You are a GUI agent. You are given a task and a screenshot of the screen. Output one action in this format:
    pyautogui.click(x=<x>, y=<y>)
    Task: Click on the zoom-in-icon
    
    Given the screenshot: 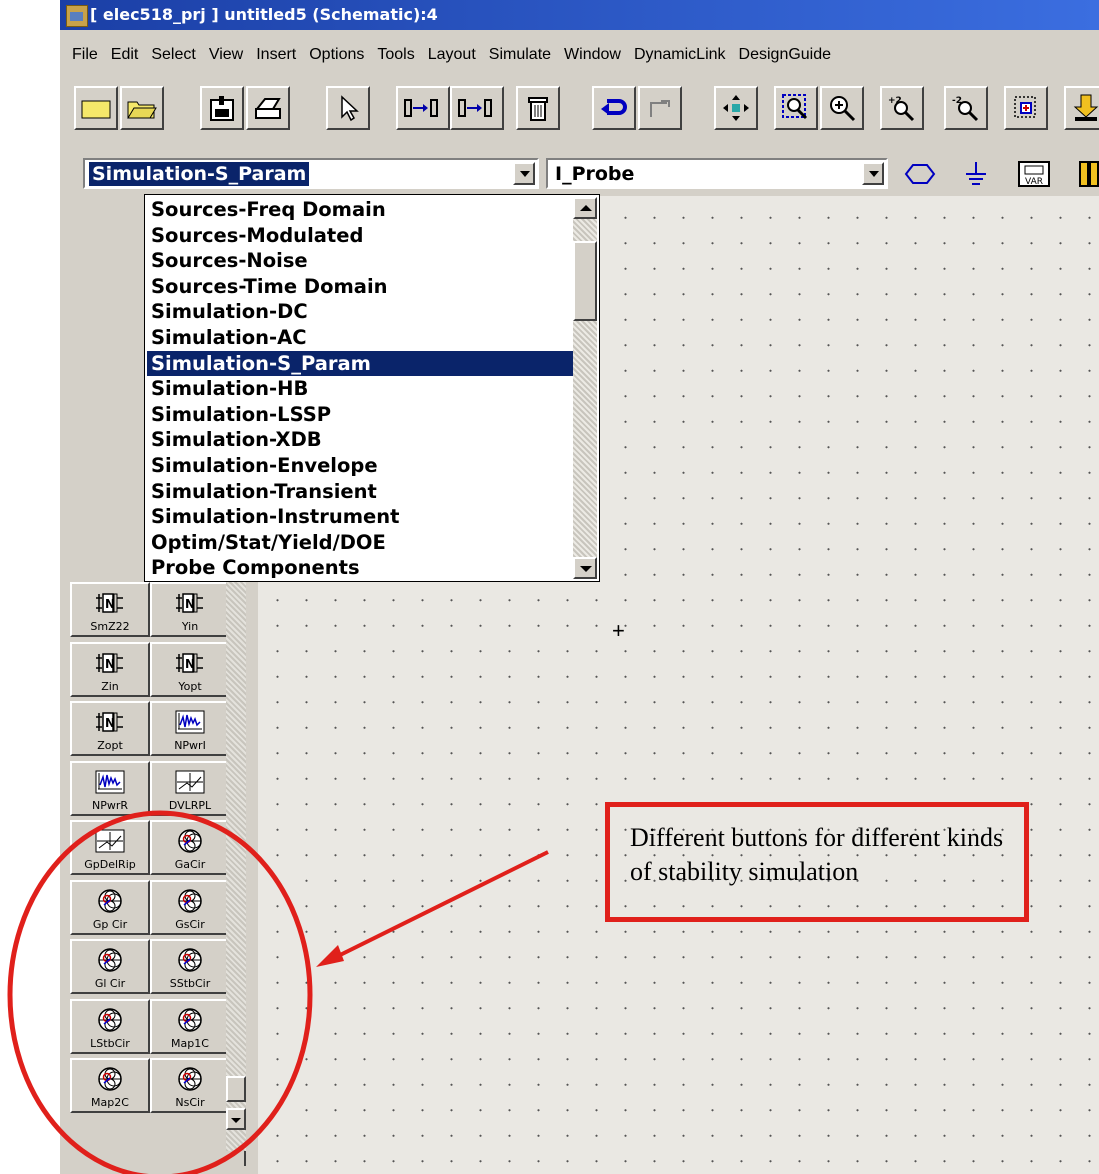 What is the action you would take?
    pyautogui.click(x=842, y=108)
    